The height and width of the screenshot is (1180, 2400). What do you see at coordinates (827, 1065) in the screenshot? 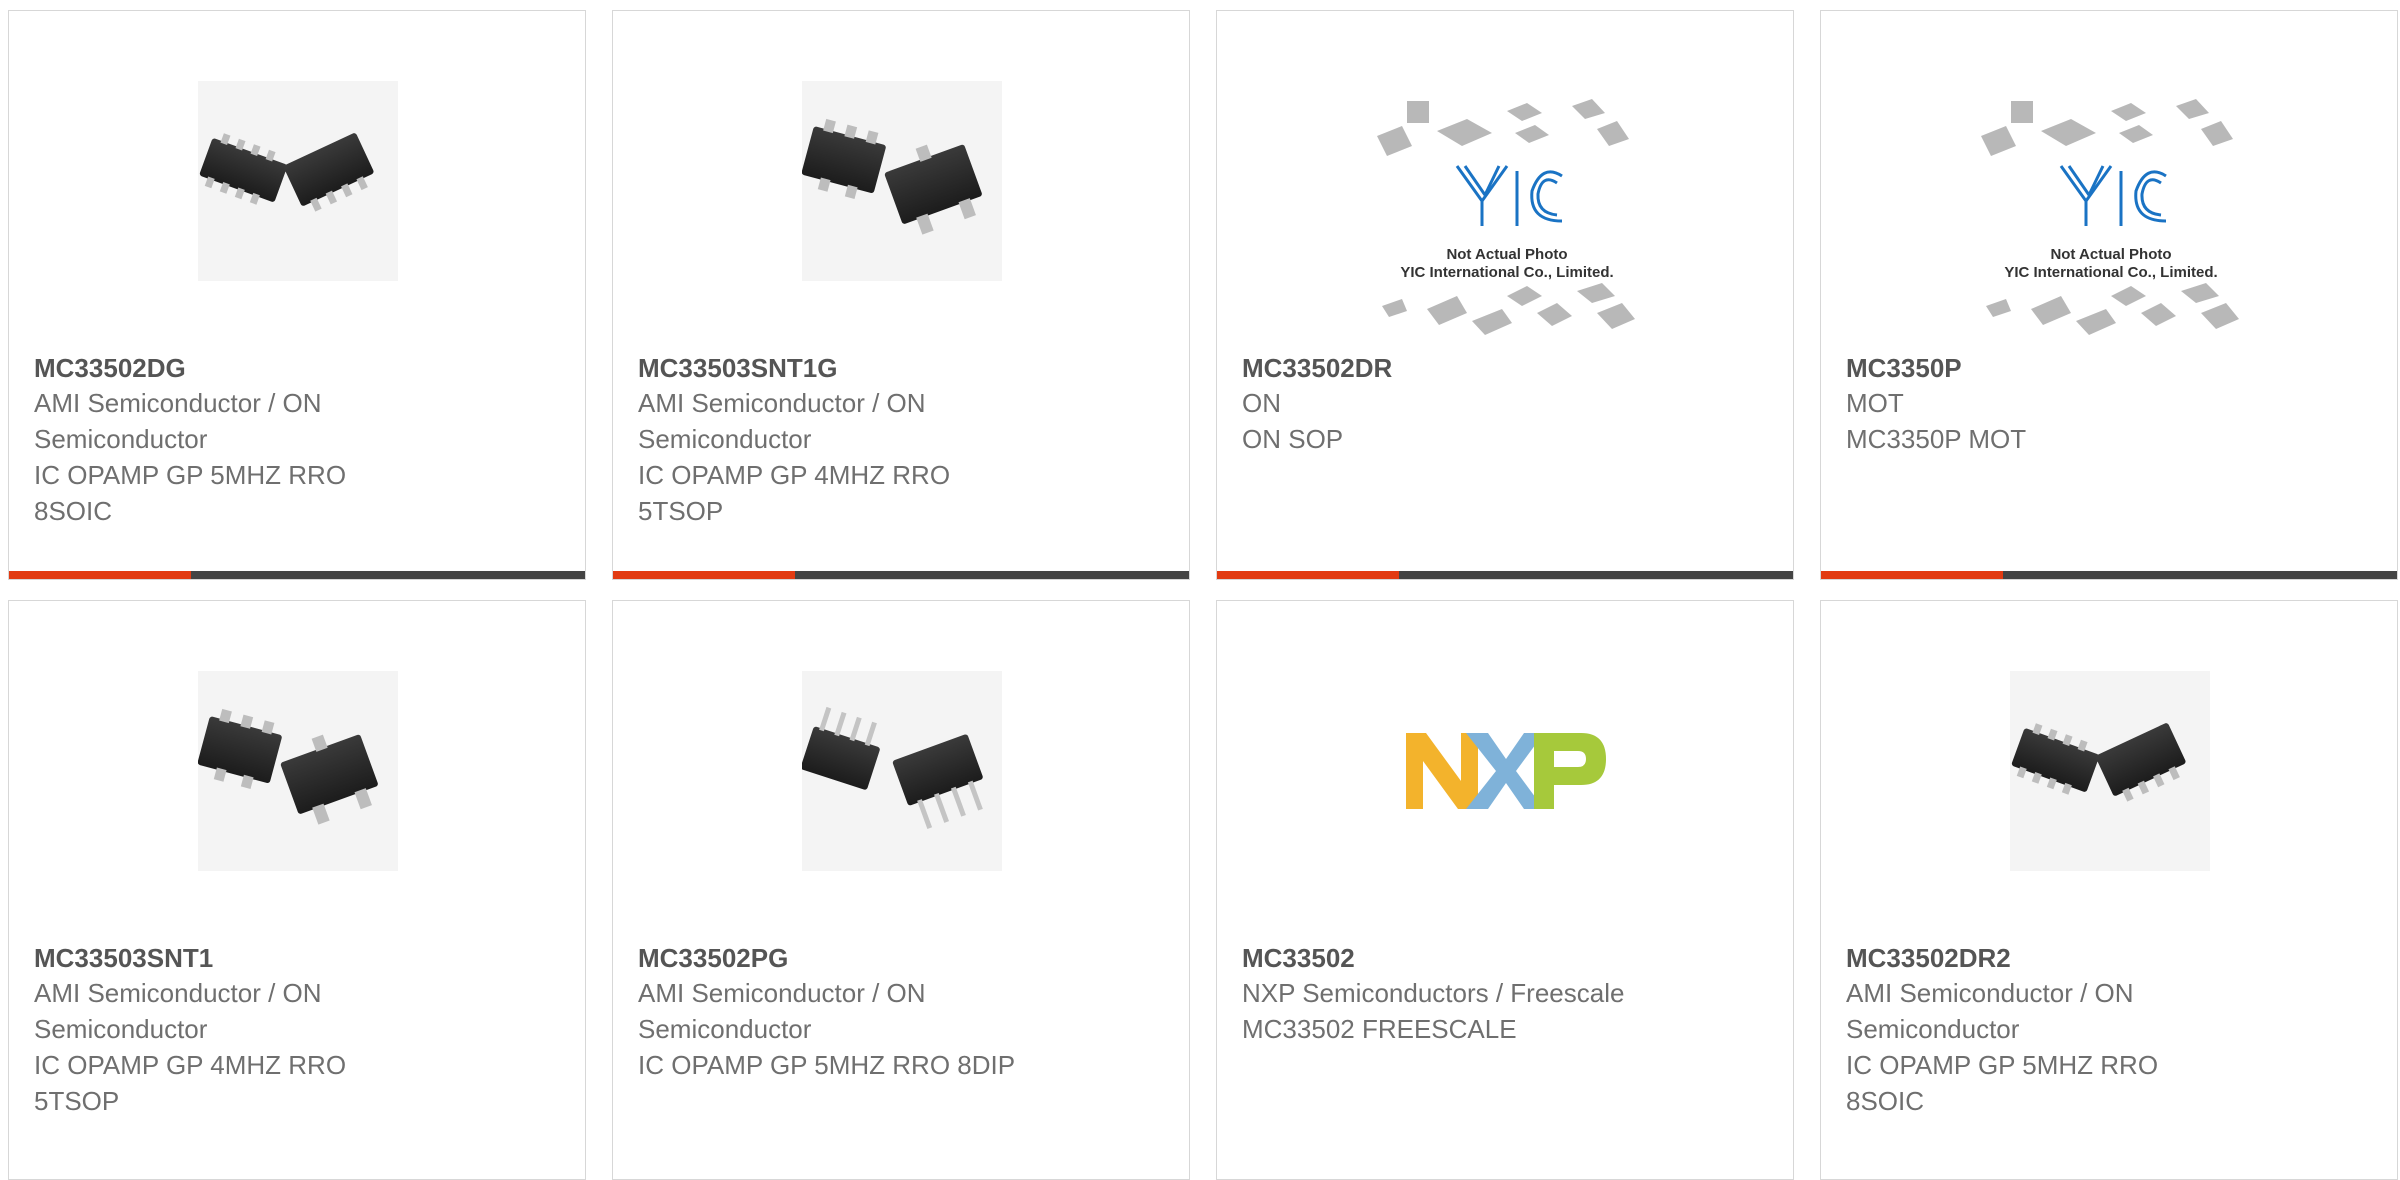
I see `description: IC OPAMP GP 5MHZ RRO 8DIP` at bounding box center [827, 1065].